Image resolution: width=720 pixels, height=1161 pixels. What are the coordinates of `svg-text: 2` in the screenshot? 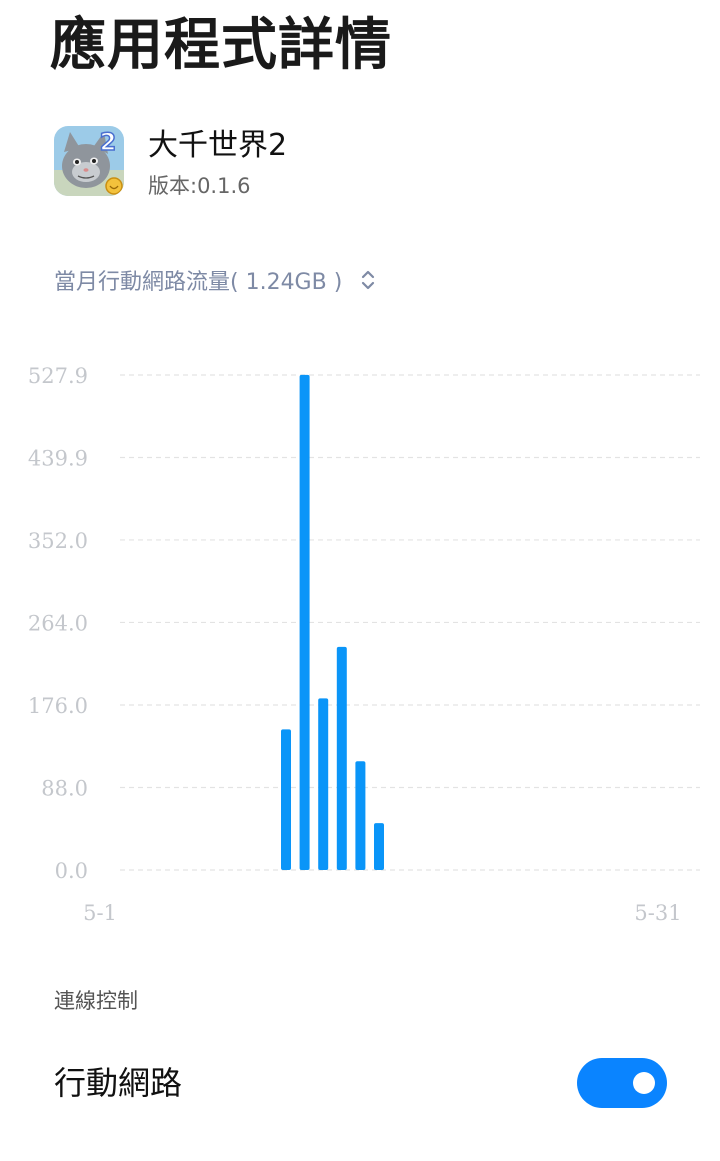 It's located at (108, 142).